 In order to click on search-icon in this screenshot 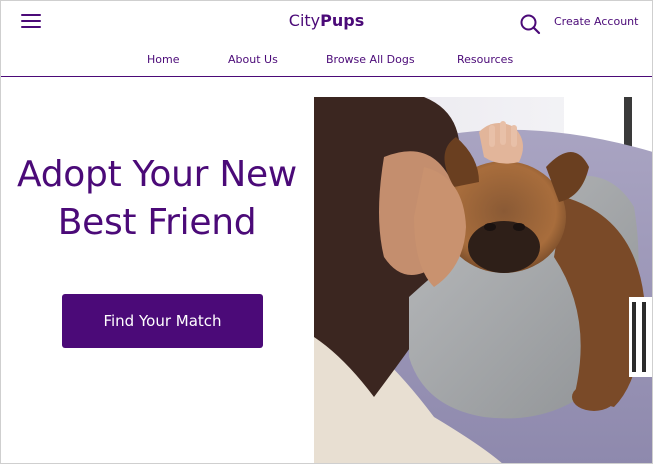, I will do `click(530, 24)`.